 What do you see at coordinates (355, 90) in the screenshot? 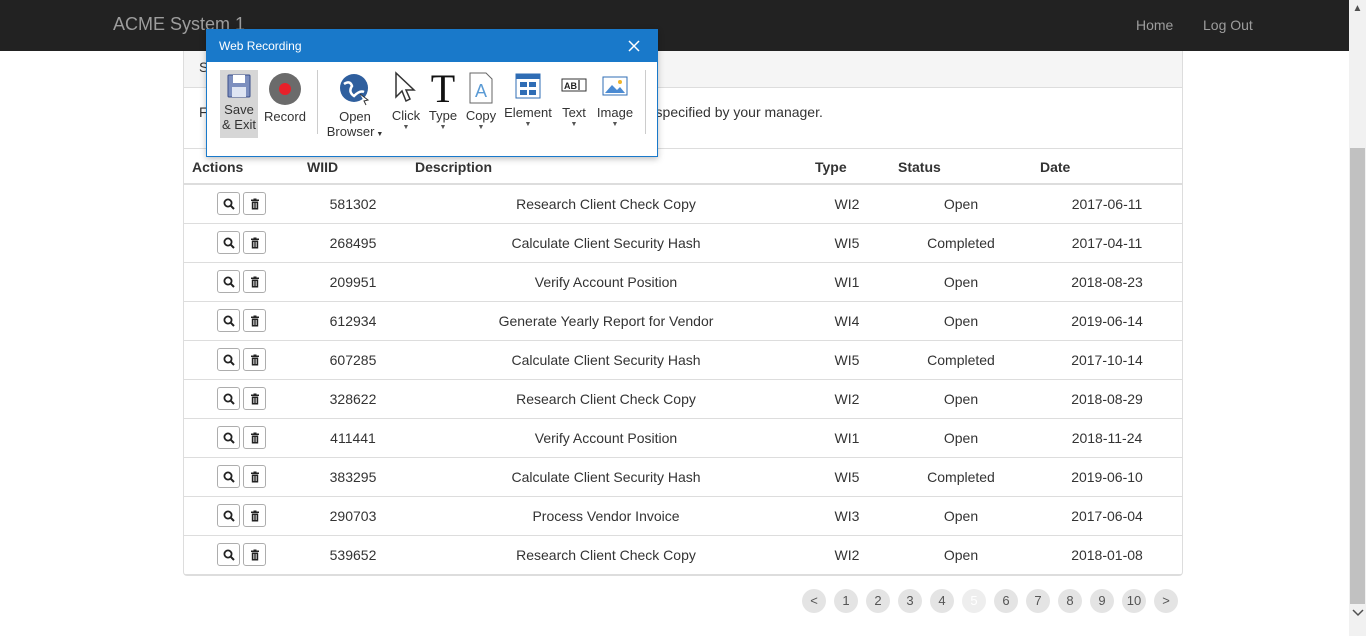
I see `globe-icon` at bounding box center [355, 90].